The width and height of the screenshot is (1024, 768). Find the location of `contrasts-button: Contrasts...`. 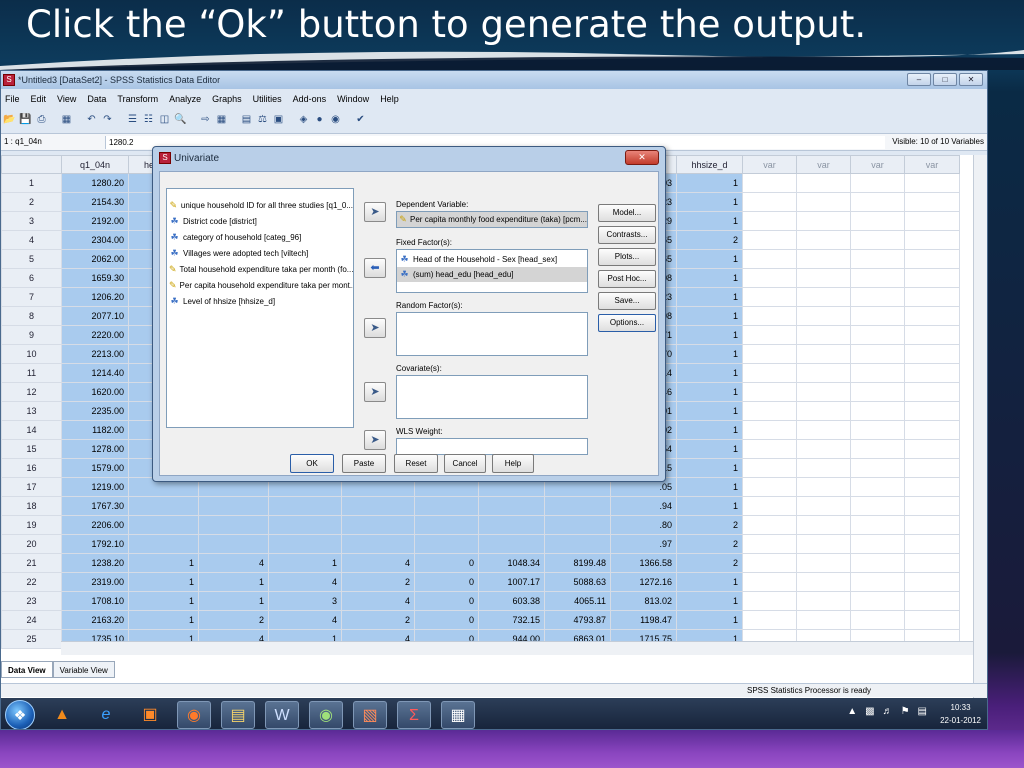

contrasts-button: Contrasts... is located at coordinates (627, 235).